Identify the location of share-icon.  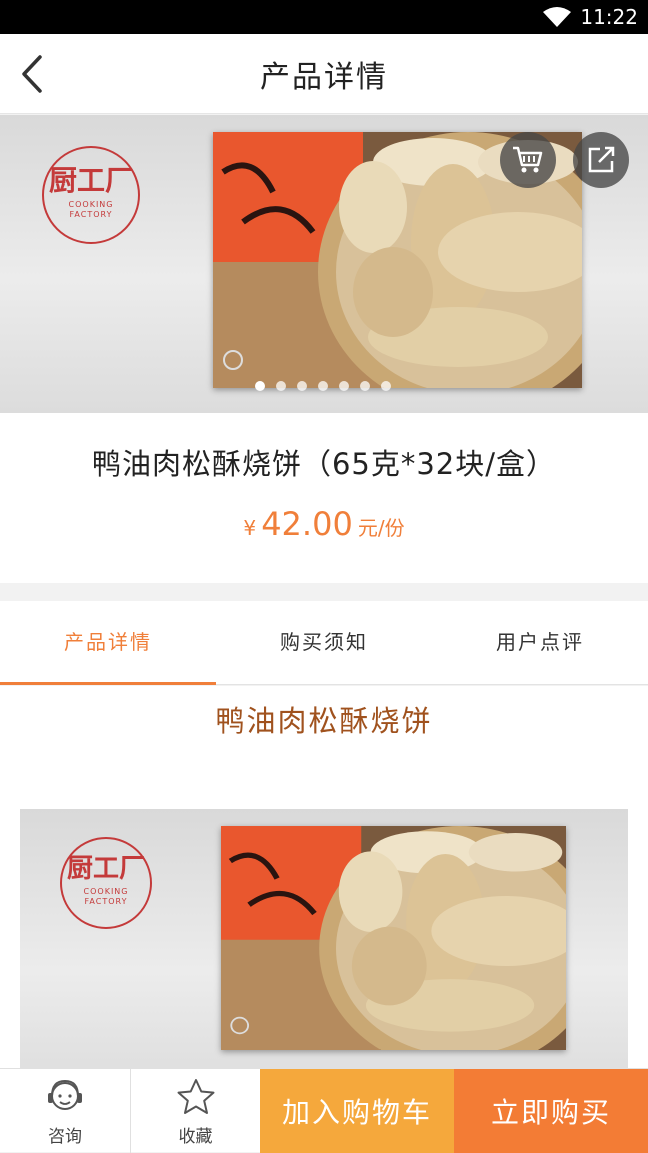
(601, 159).